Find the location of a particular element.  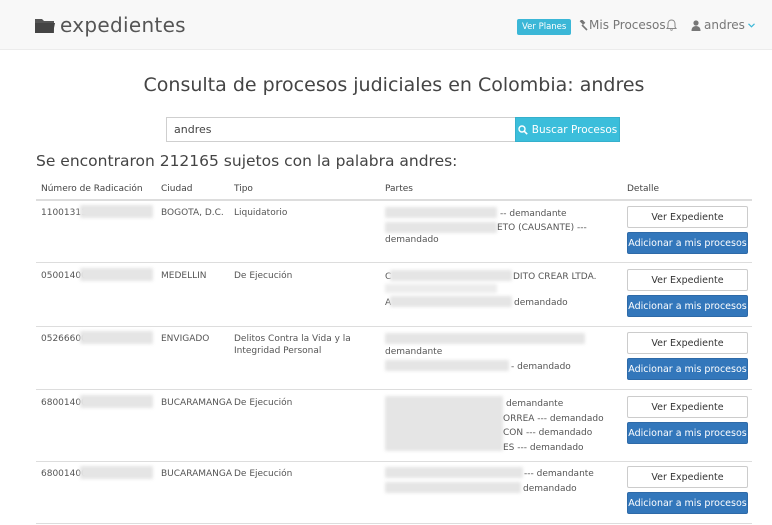

gavel-icon is located at coordinates (583, 25).